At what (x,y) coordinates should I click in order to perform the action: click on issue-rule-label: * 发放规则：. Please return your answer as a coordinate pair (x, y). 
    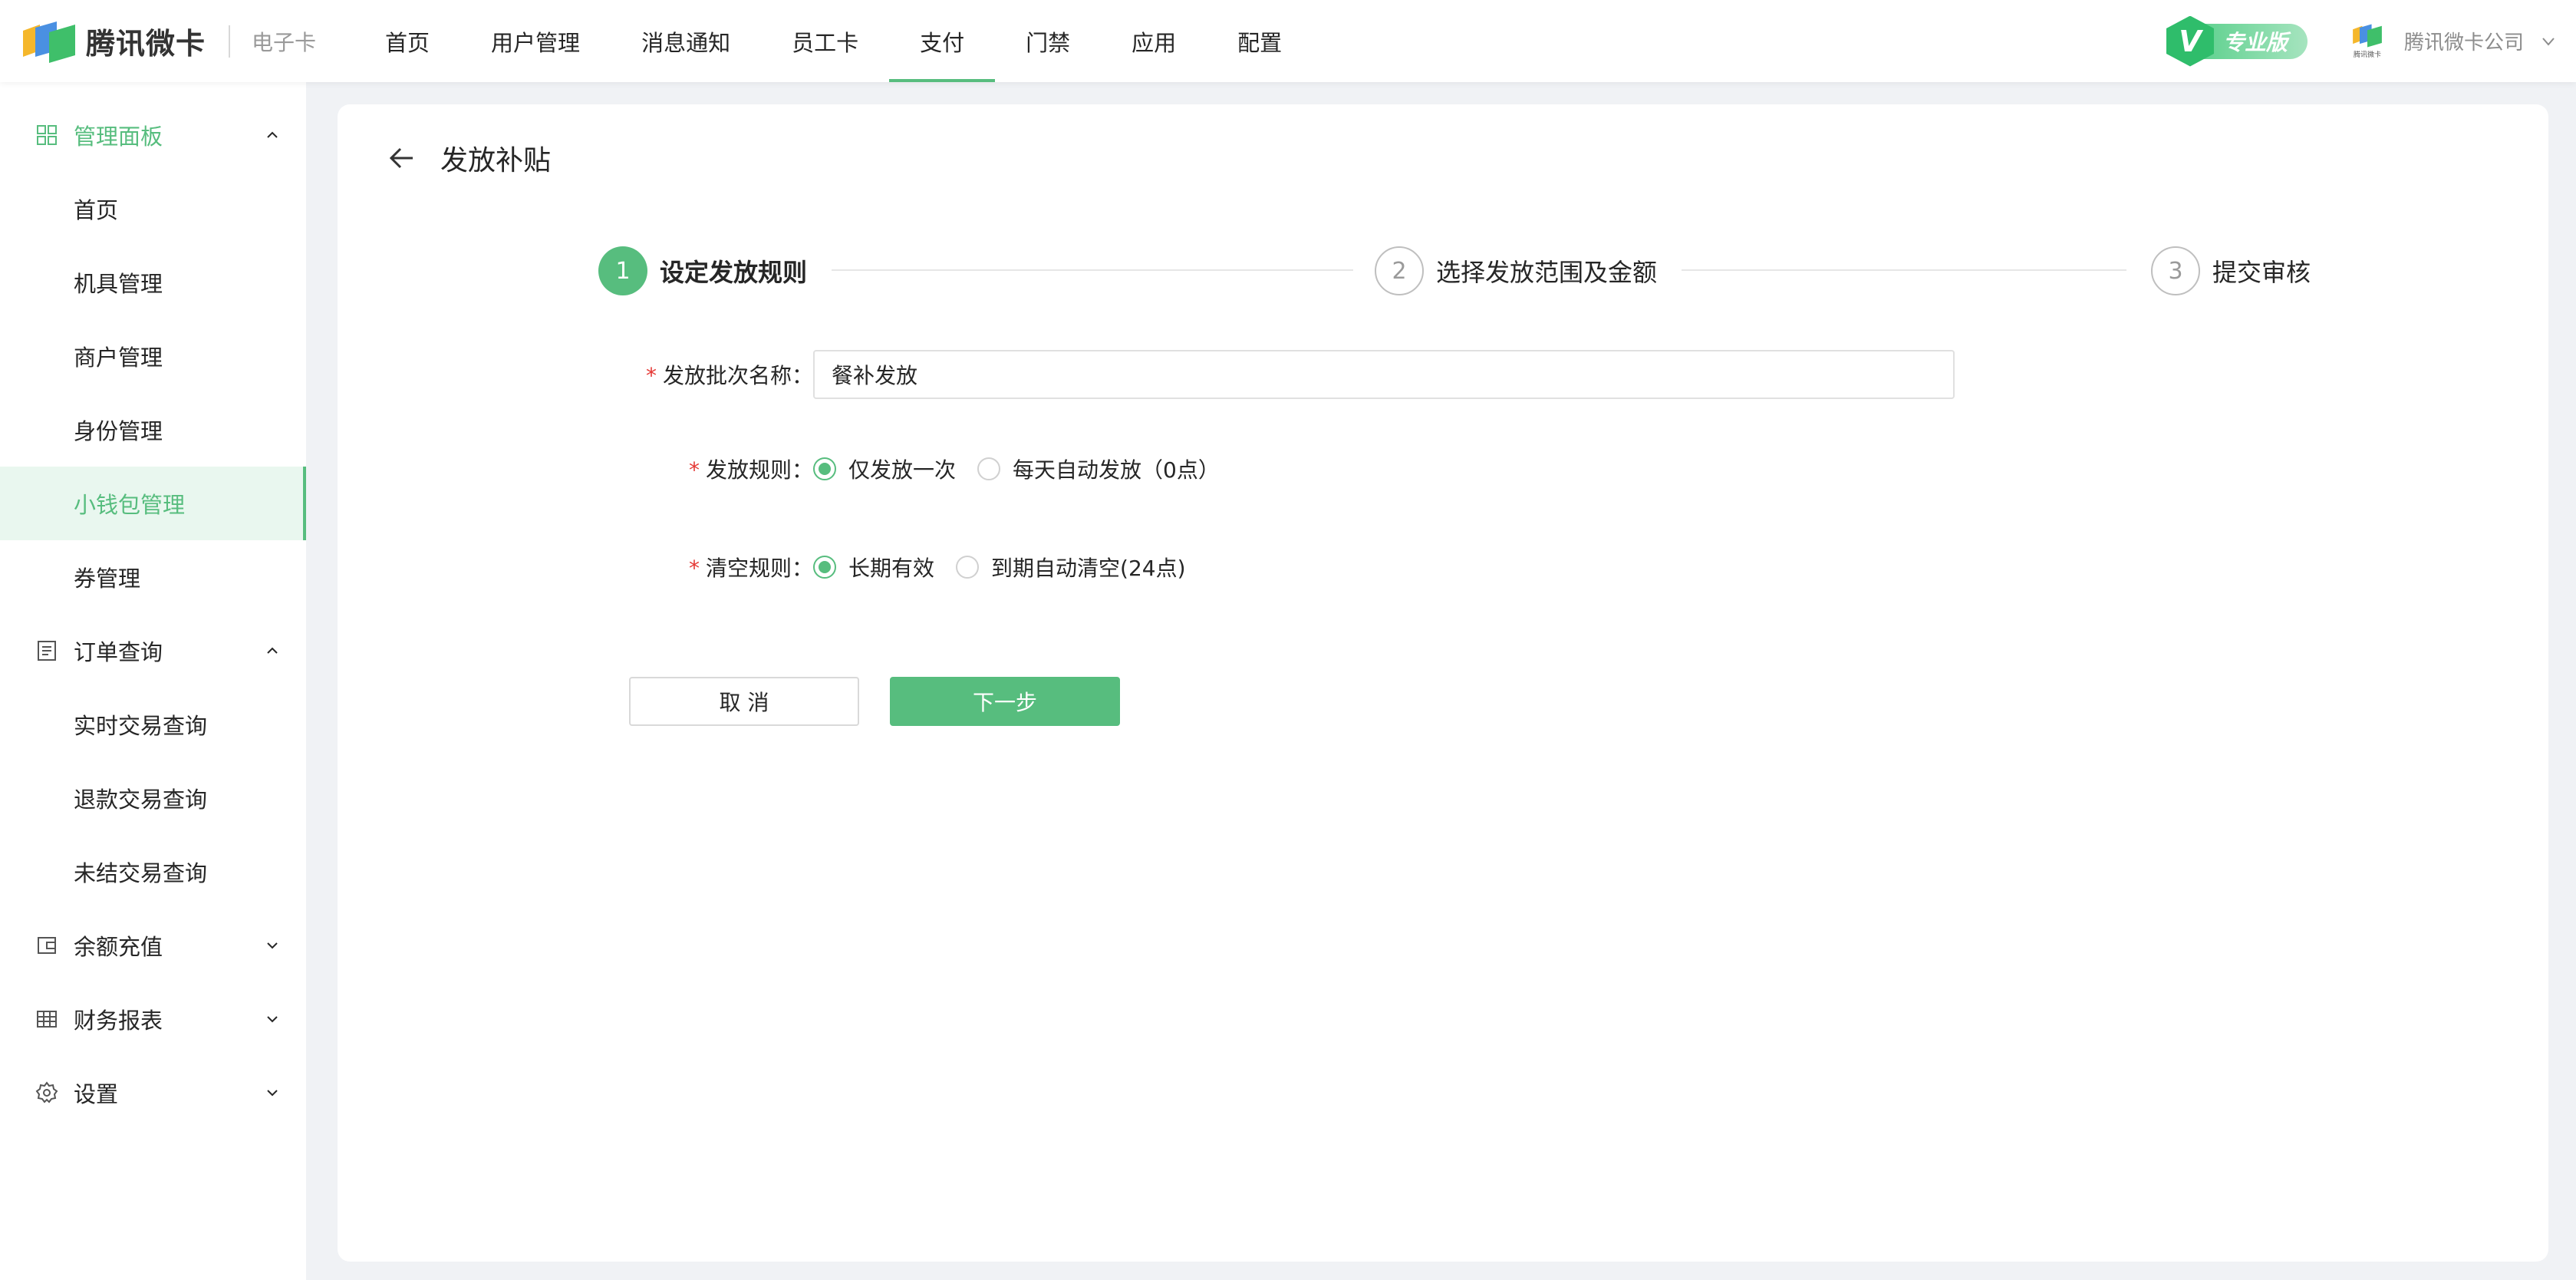
    Looking at the image, I should click on (728, 469).